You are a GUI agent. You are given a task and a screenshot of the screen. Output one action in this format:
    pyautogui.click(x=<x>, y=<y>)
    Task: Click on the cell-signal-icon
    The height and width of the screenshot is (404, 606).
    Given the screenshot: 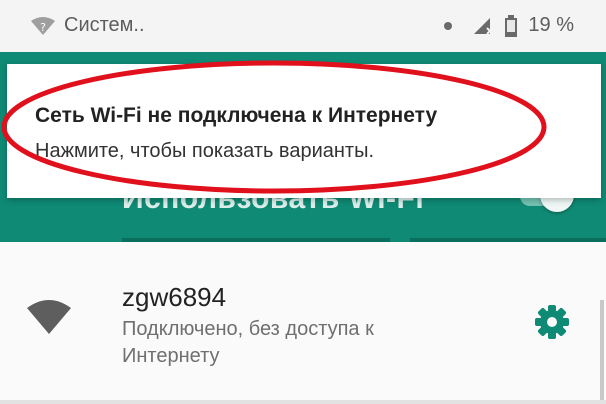 What is the action you would take?
    pyautogui.click(x=484, y=26)
    